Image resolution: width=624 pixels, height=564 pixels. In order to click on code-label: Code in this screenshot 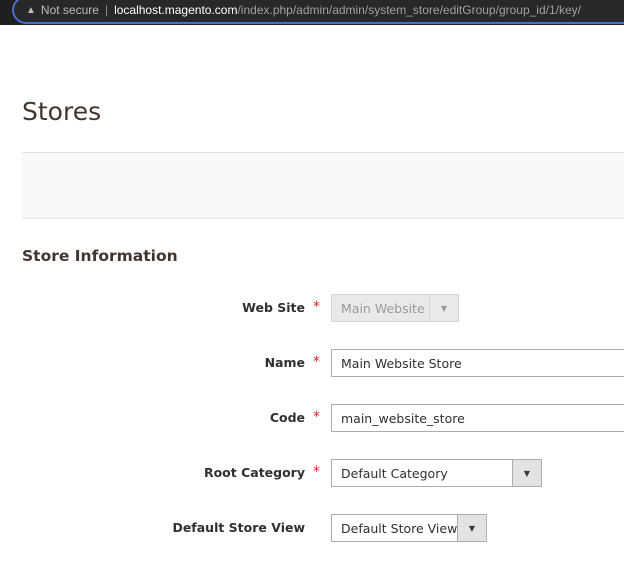, I will do `click(287, 417)`.